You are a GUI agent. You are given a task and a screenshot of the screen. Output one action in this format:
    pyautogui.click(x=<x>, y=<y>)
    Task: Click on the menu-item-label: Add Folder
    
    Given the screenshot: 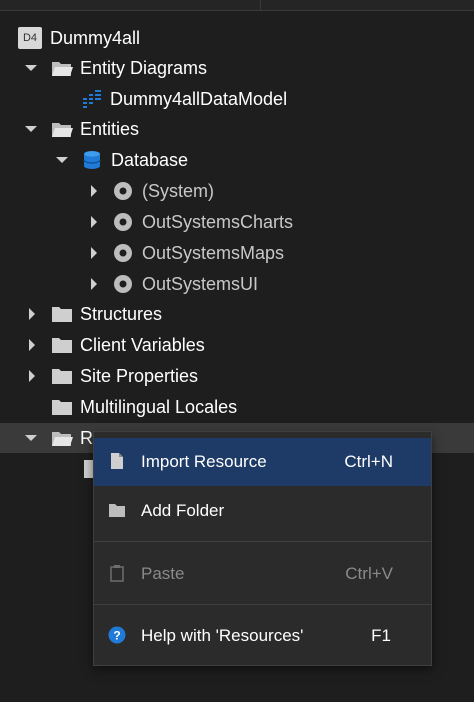 What is the action you would take?
    pyautogui.click(x=183, y=510)
    